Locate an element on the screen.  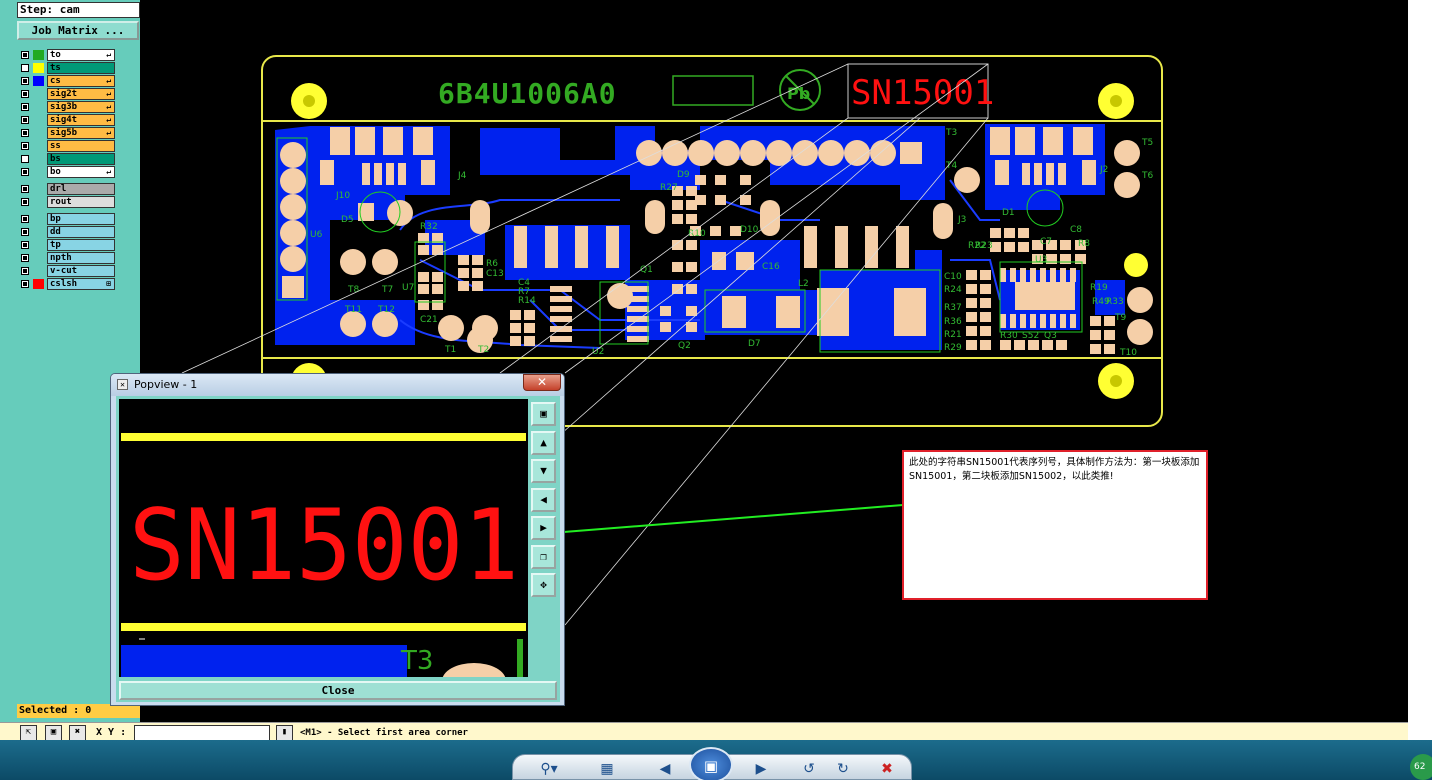
layer-row-bs: bs is located at coordinates (67, 159).